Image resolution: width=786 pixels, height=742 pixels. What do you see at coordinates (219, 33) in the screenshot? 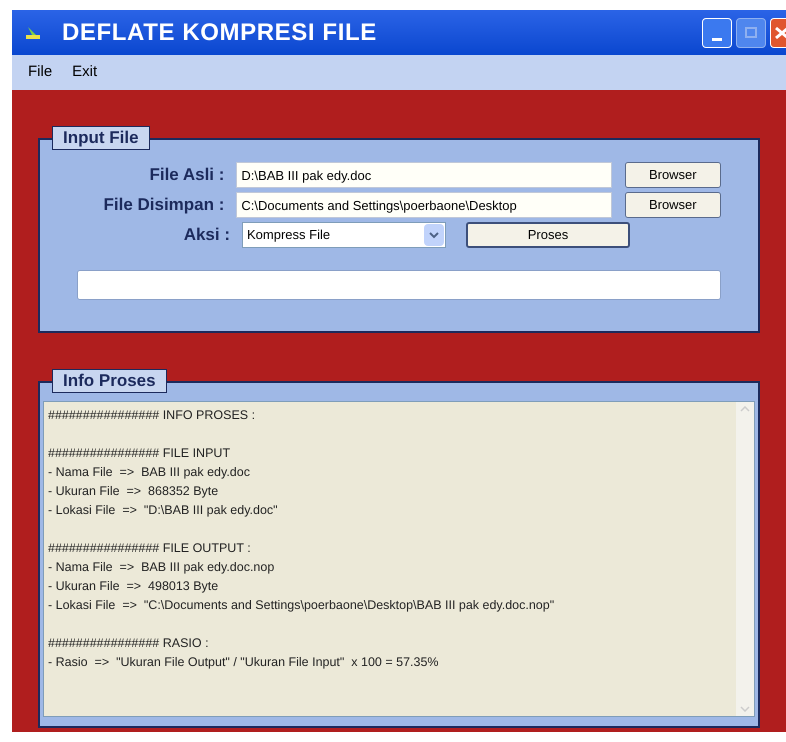
I see `window-title: DEFLATE KOMPRESI FILE` at bounding box center [219, 33].